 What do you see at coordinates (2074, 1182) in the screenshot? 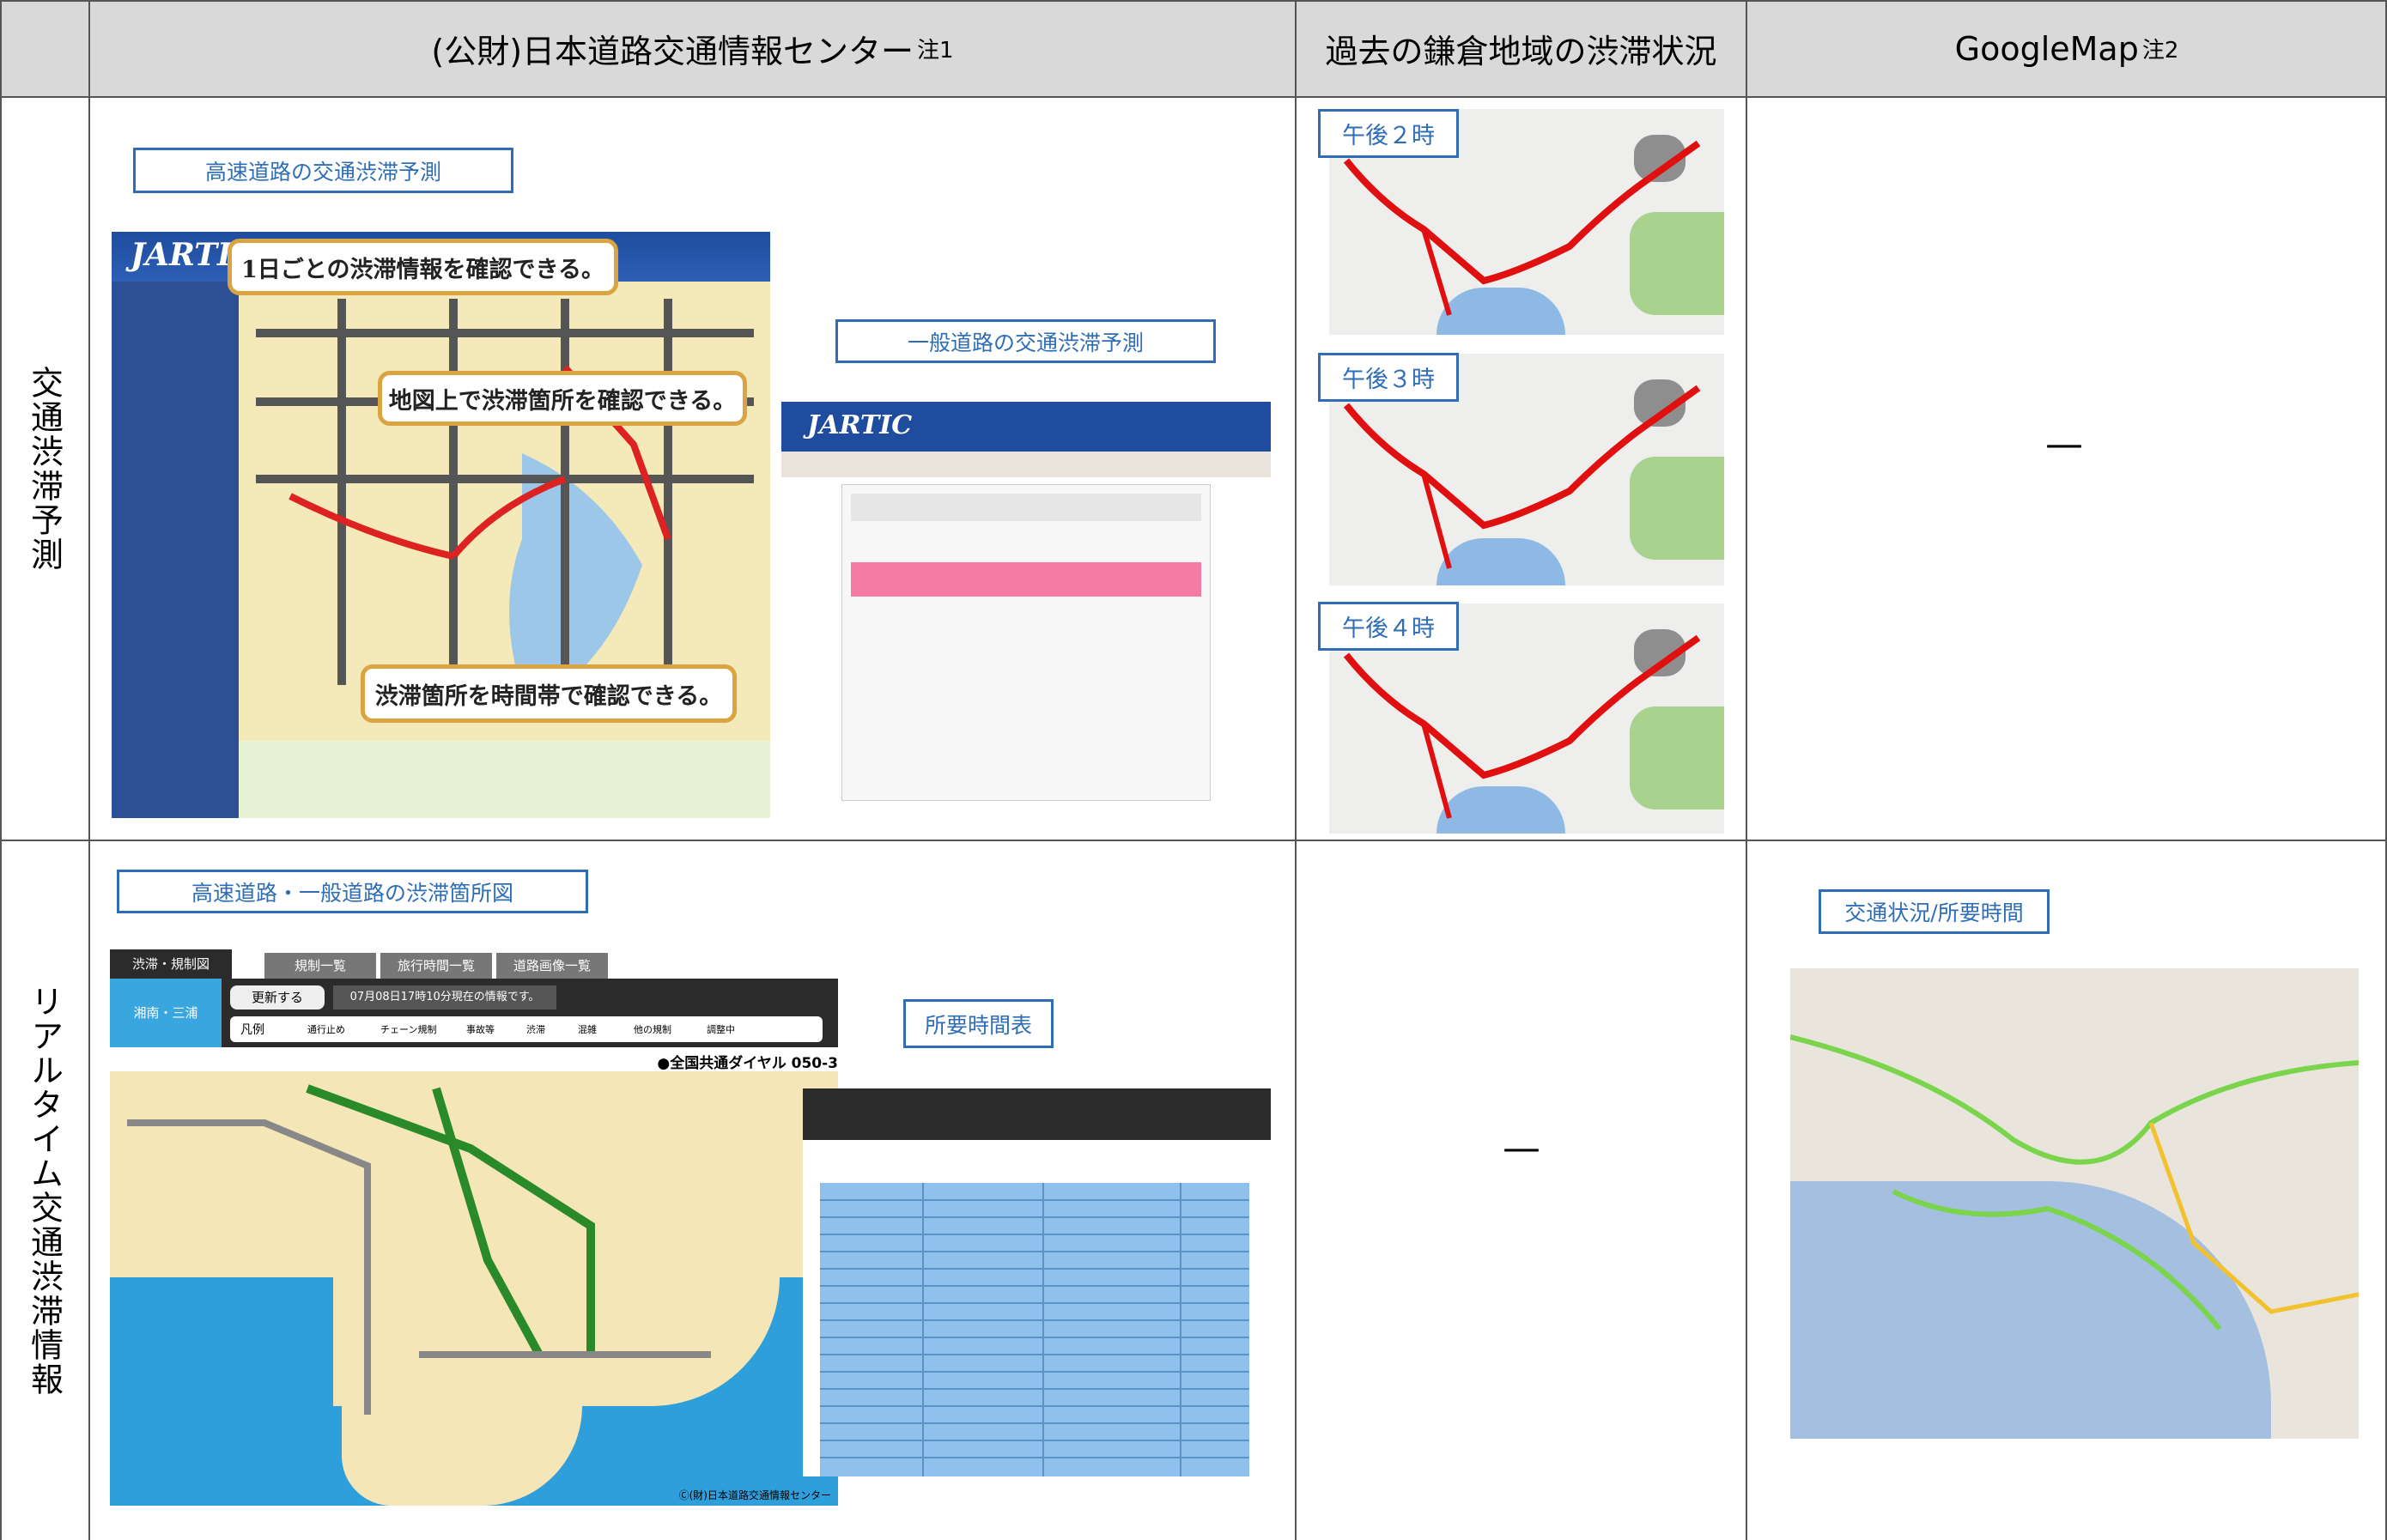
I see `google-traffic-roads` at bounding box center [2074, 1182].